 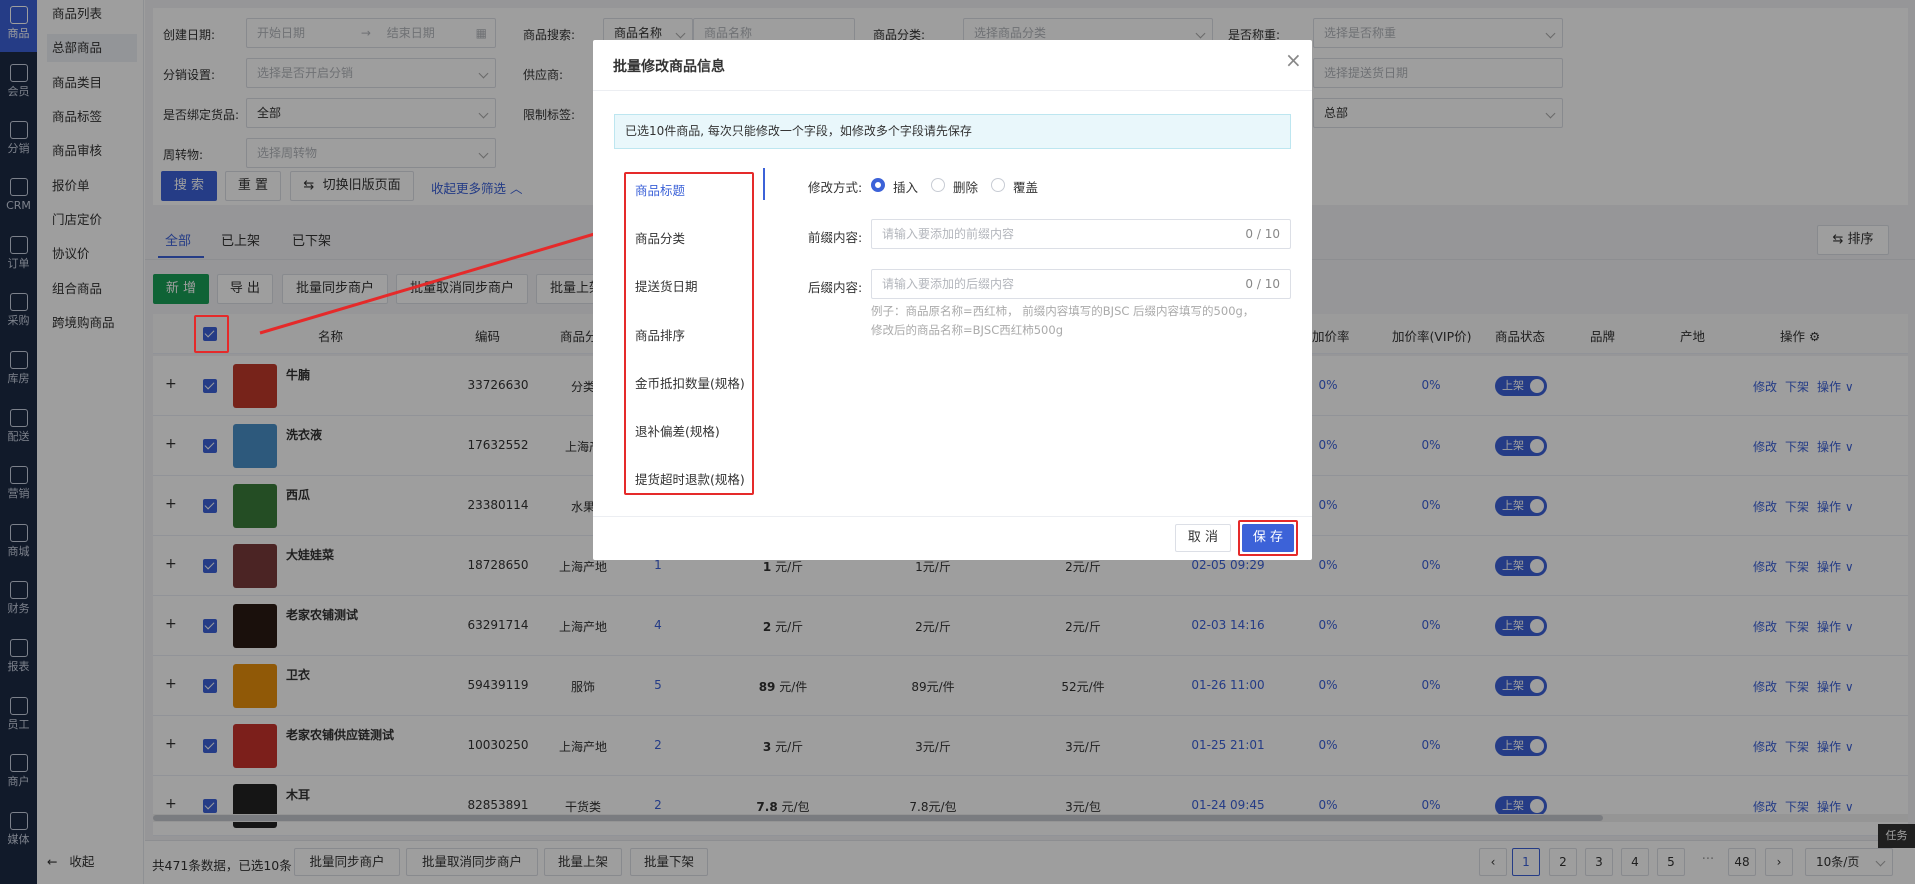 What do you see at coordinates (952, 131) in the screenshot?
I see `modal-notice: 已选10件商品, 每次只能修改一个字段，如修改多个字段请先保存` at bounding box center [952, 131].